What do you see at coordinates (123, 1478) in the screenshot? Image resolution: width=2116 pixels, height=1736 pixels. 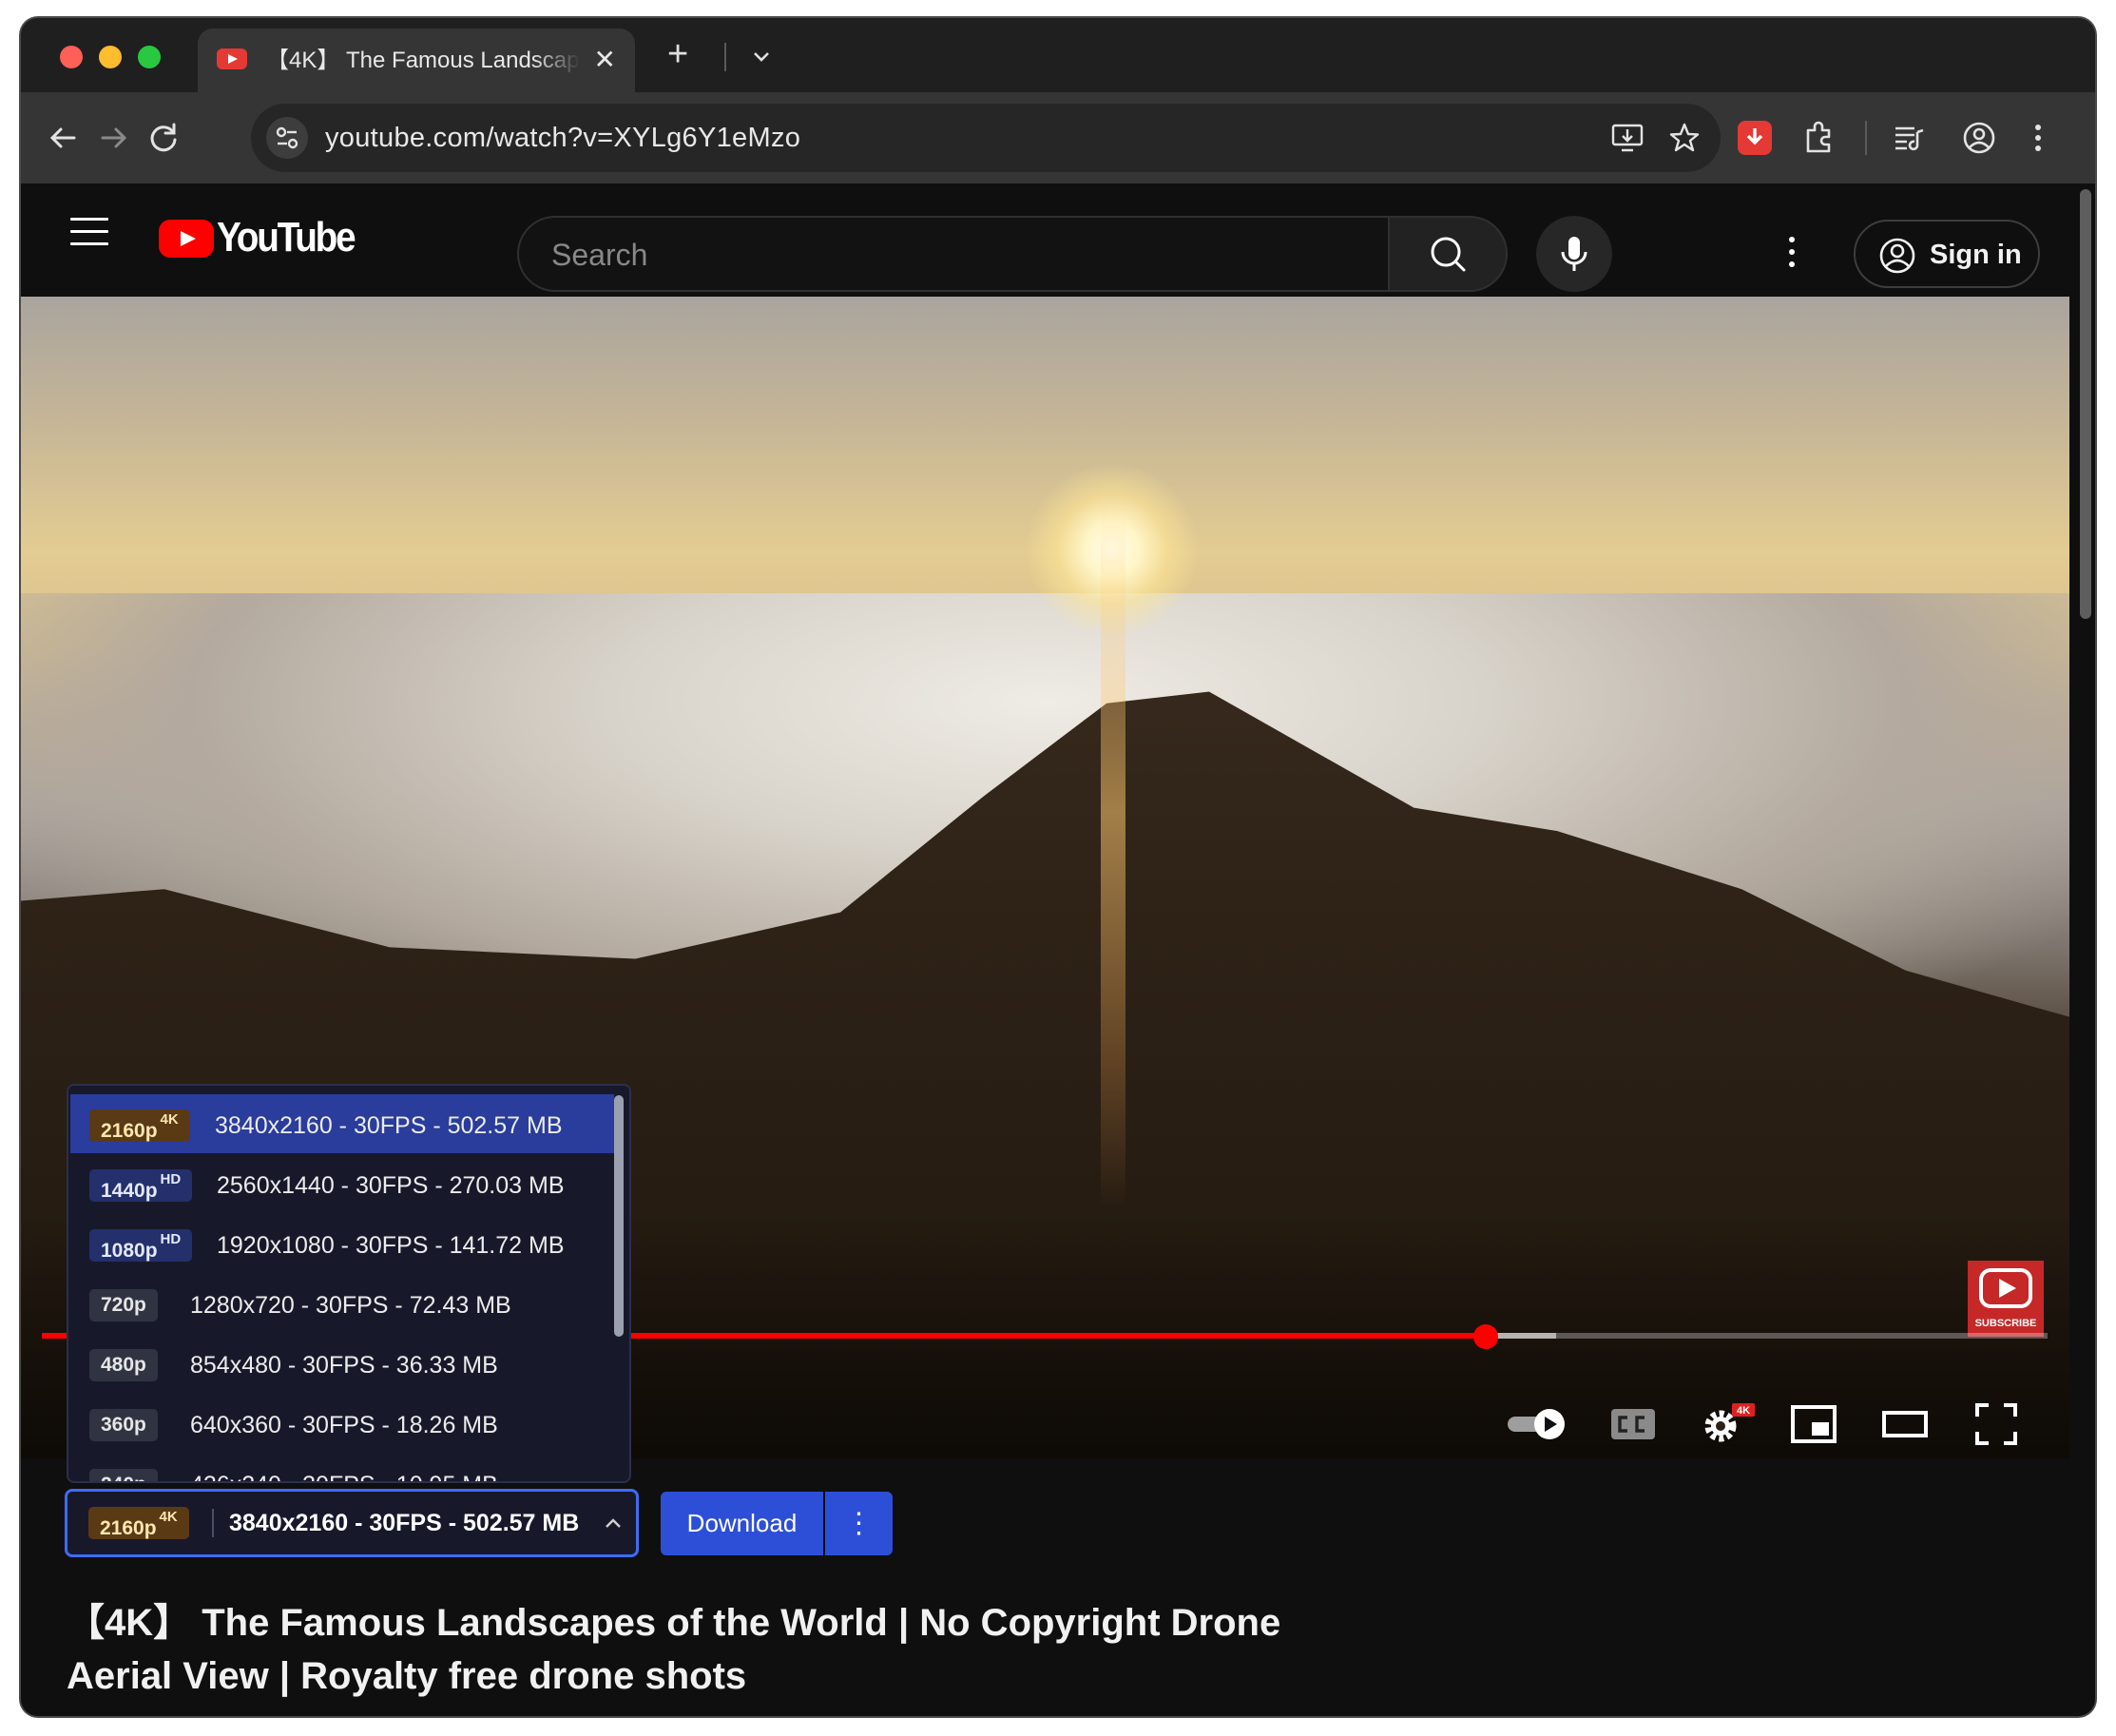 I see `resolution-label: 240p` at bounding box center [123, 1478].